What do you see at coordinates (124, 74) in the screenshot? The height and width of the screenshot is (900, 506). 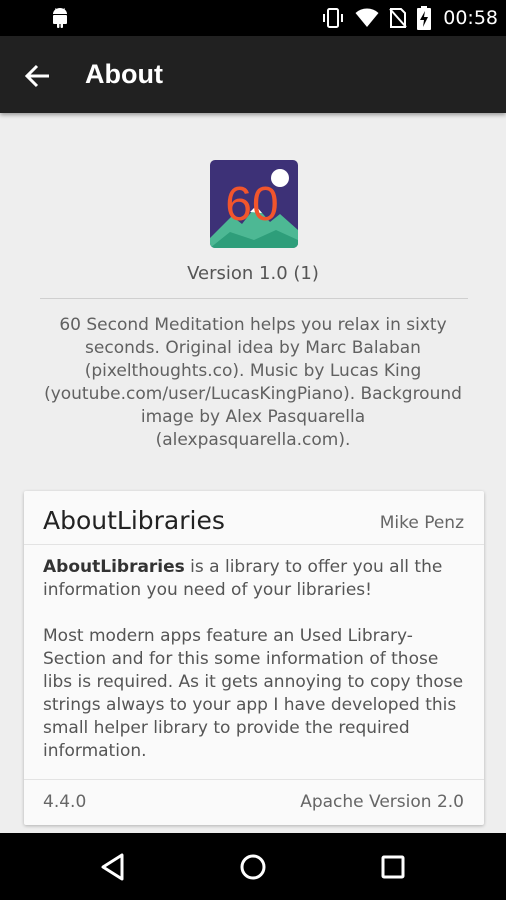 I see `page-title: About` at bounding box center [124, 74].